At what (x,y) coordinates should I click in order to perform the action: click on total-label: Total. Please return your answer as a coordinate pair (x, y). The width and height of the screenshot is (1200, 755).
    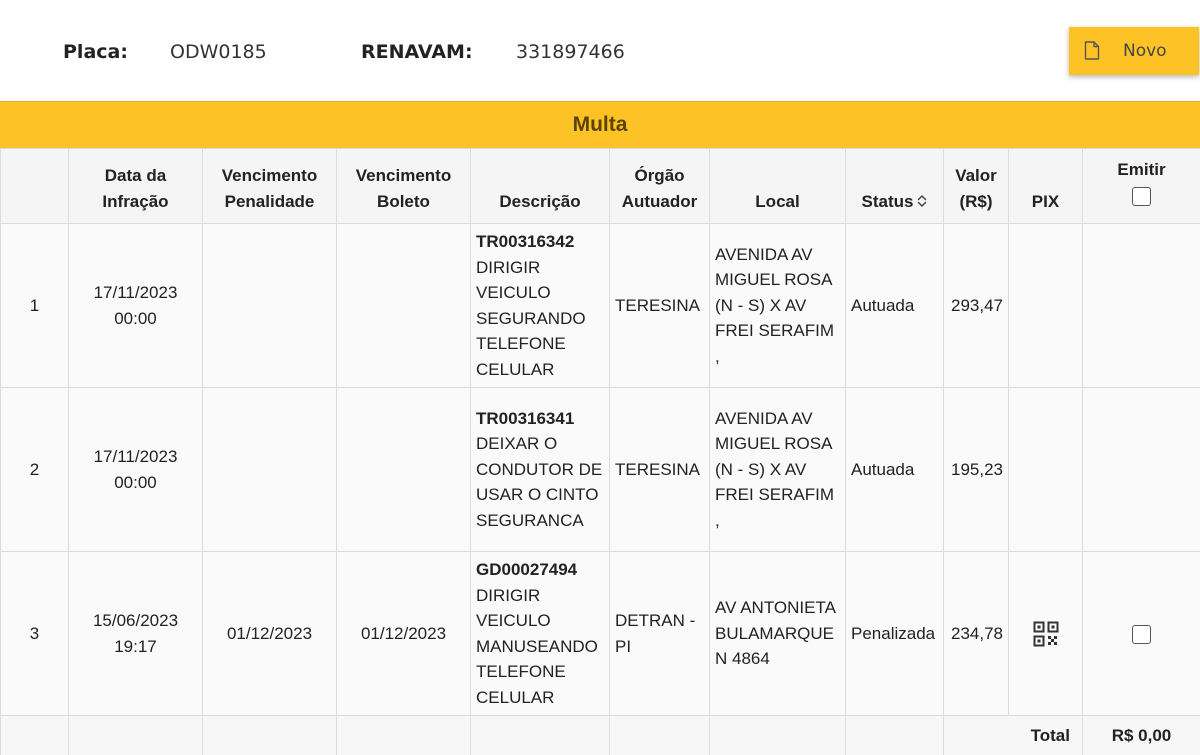
    Looking at the image, I should click on (1013, 735).